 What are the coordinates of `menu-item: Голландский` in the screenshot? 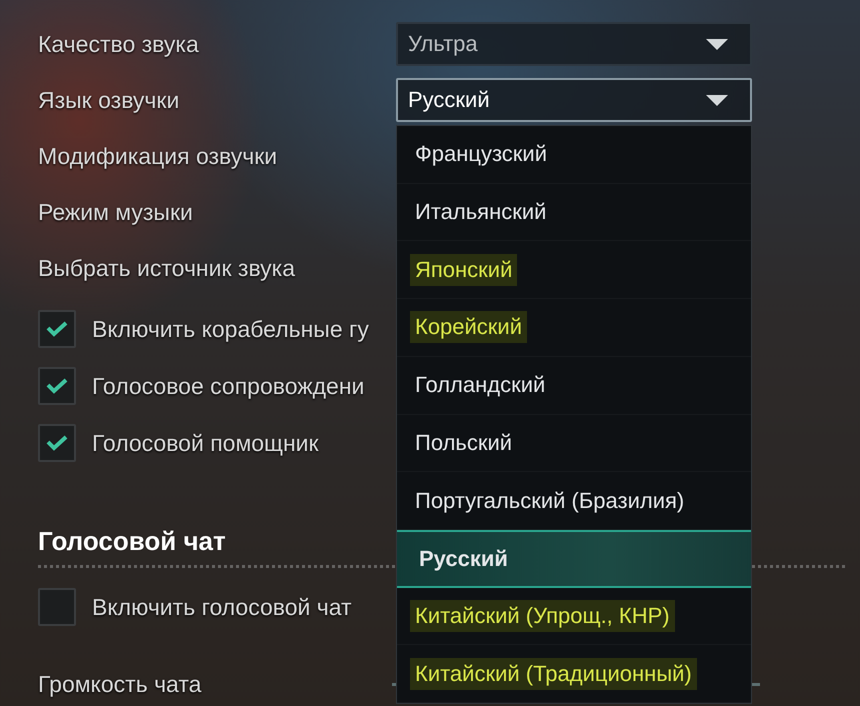 It's located at (574, 385).